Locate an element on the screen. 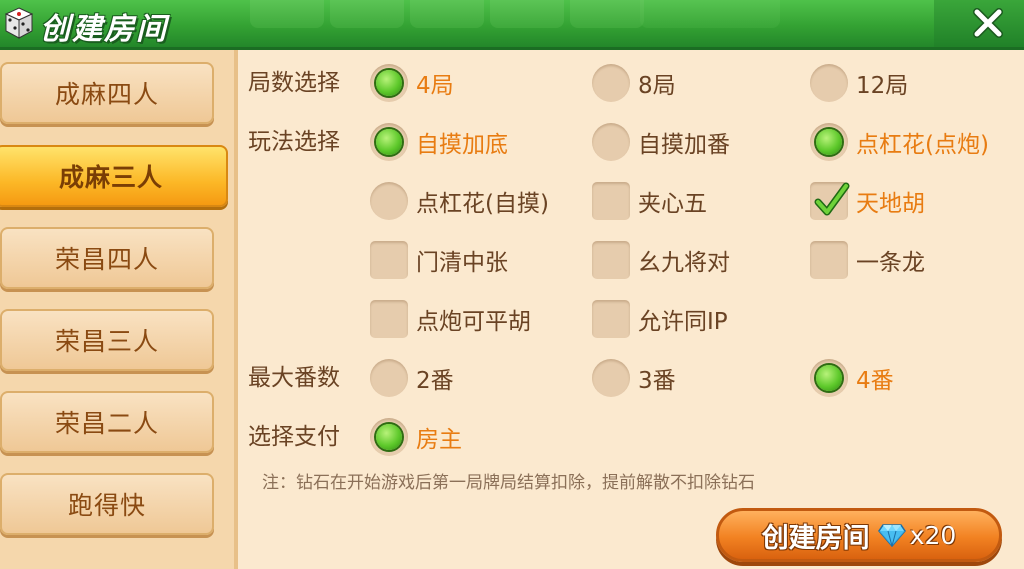 The width and height of the screenshot is (1024, 569). option-label: 允许同IP is located at coordinates (683, 322).